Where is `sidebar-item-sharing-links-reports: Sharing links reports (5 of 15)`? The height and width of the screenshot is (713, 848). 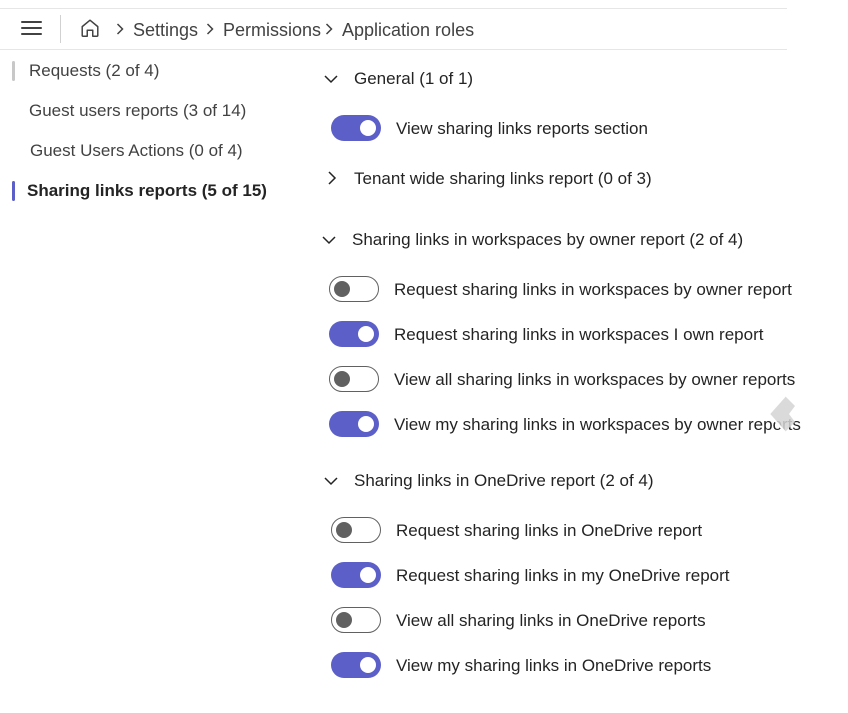 sidebar-item-sharing-links-reports: Sharing links reports (5 of 15) is located at coordinates (147, 191).